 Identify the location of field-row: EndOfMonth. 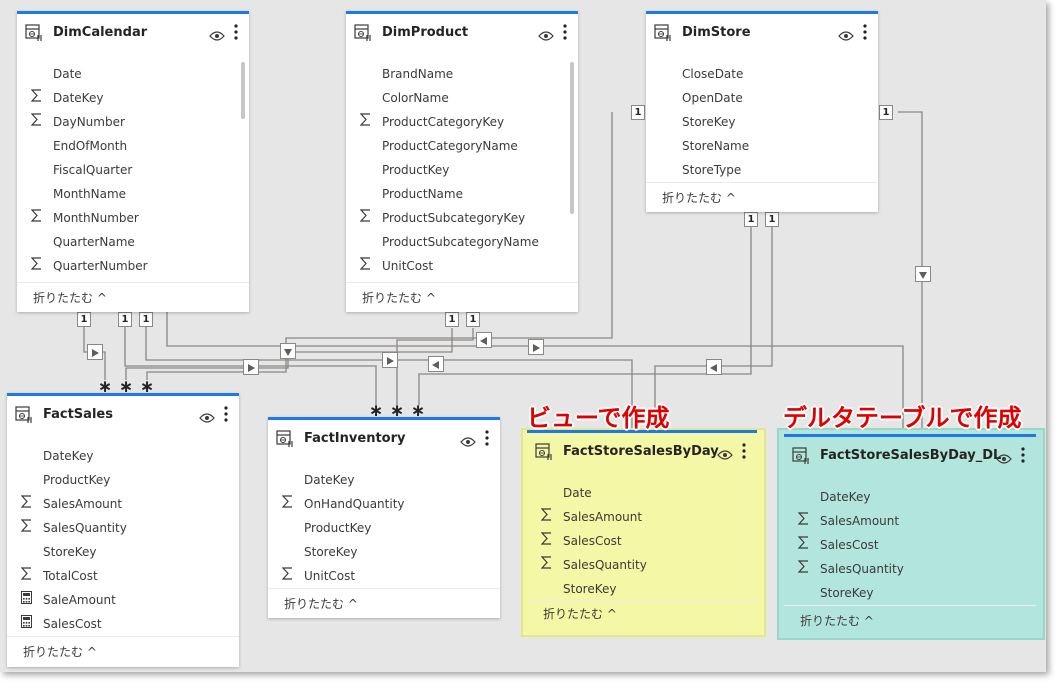
(133, 146).